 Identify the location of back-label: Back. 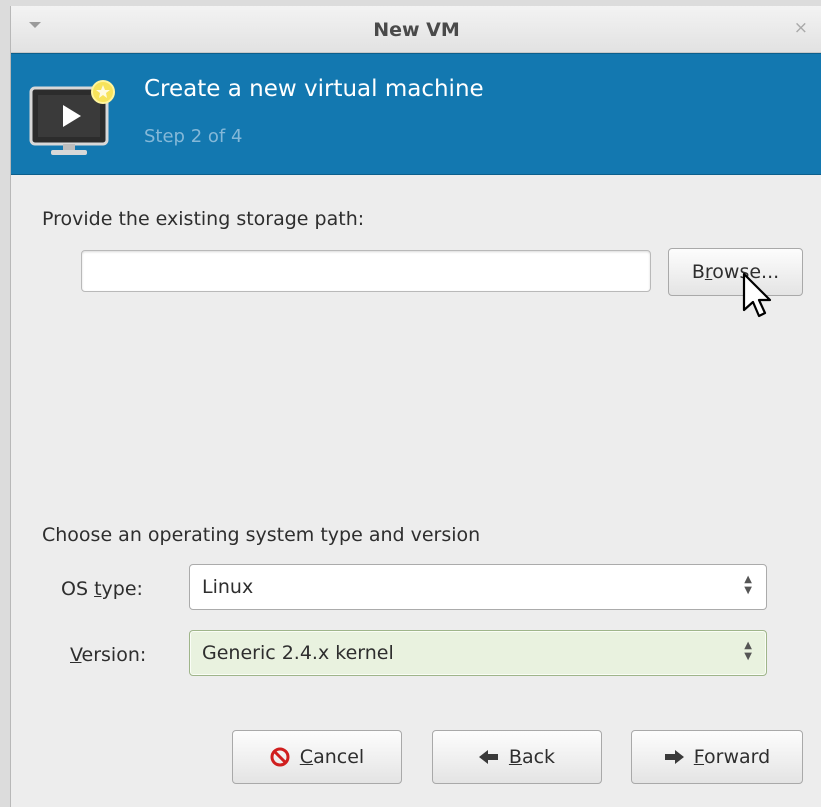
(532, 757).